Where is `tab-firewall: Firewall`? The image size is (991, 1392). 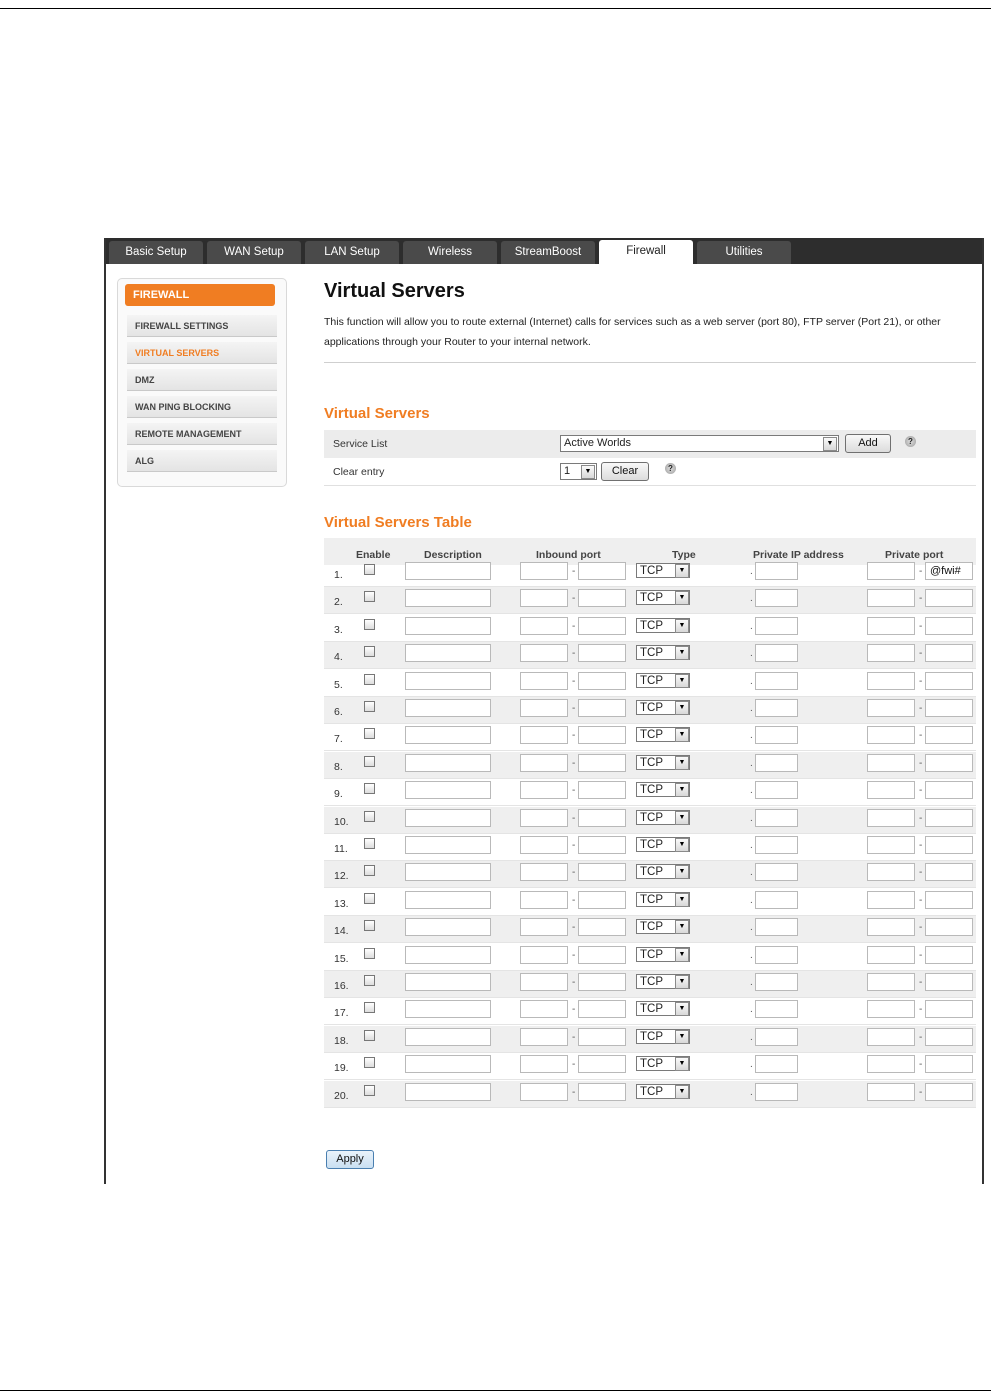 tab-firewall: Firewall is located at coordinates (646, 252).